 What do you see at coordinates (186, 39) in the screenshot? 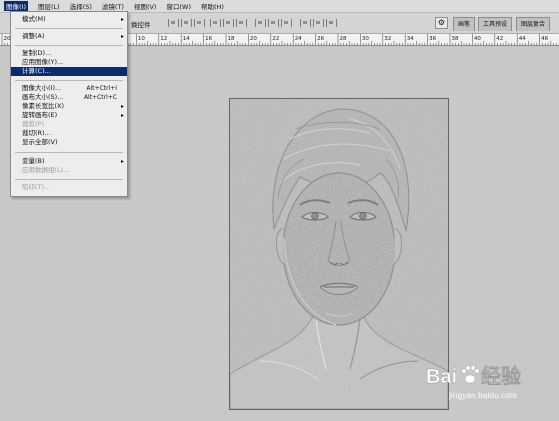
I see `ruler-tick-label: 14` at bounding box center [186, 39].